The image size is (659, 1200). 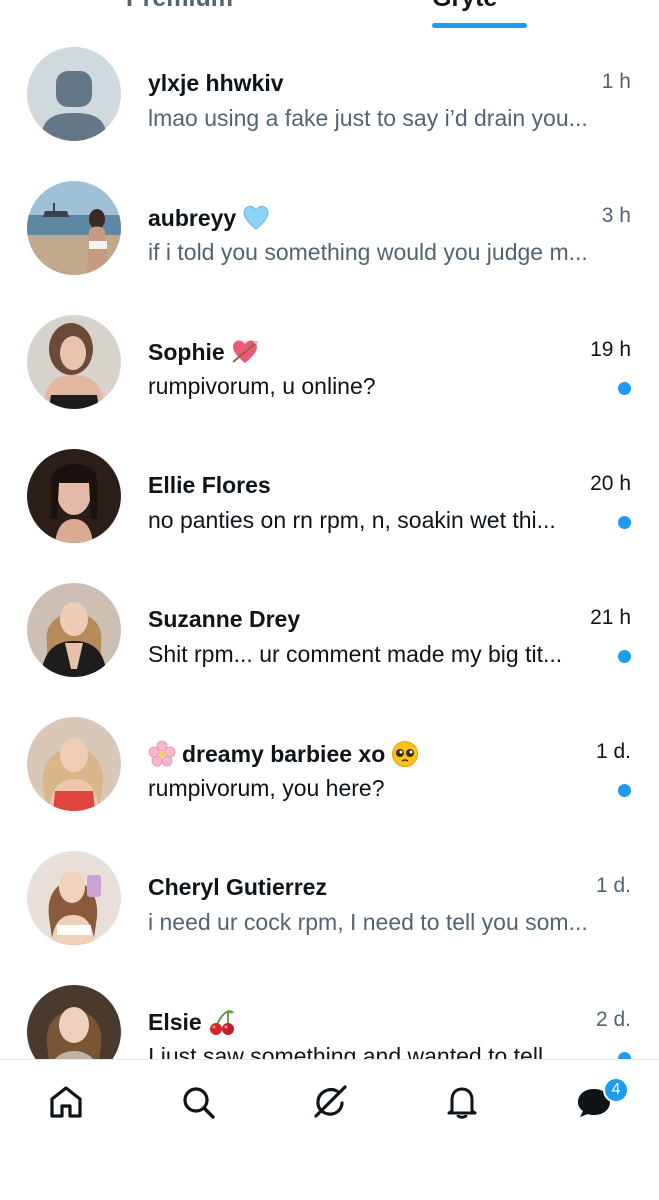 I want to click on conversation-name: Ellie Flores, so click(x=209, y=485).